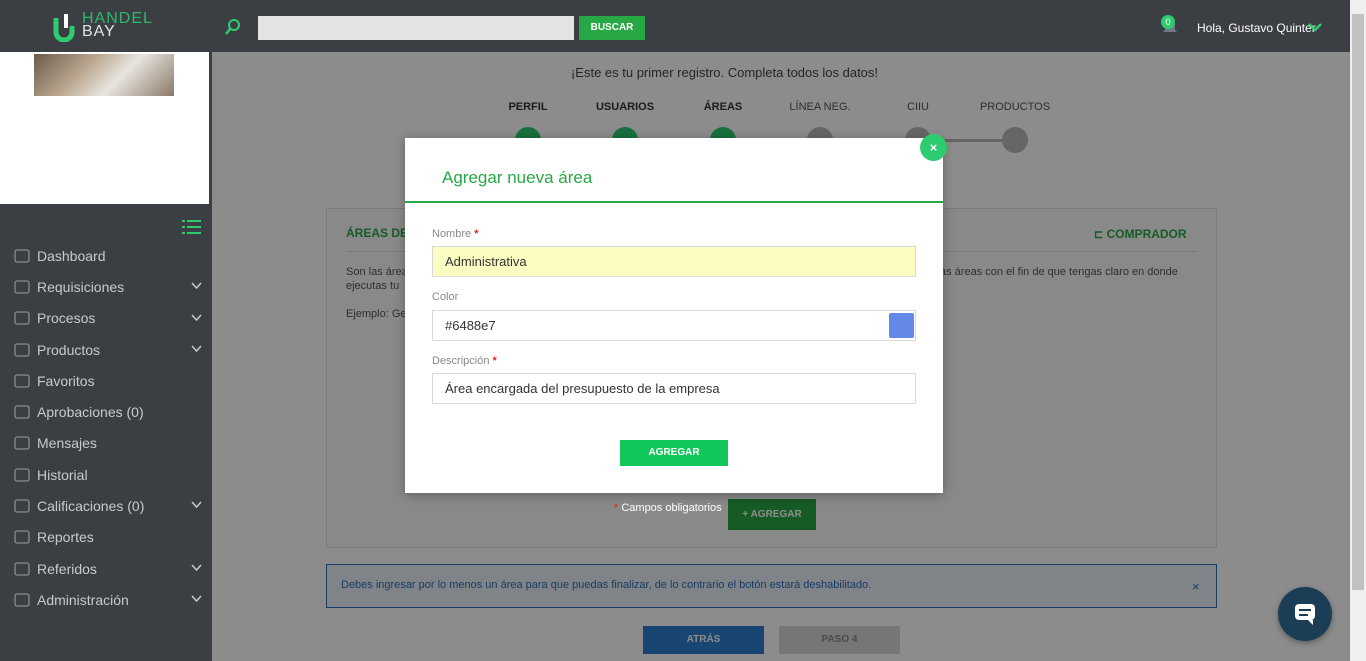 Image resolution: width=1366 pixels, height=661 pixels. What do you see at coordinates (22, 443) in the screenshot?
I see `mail-icon` at bounding box center [22, 443].